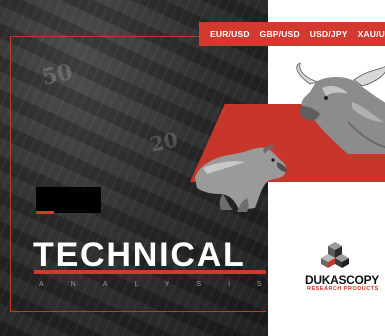  What do you see at coordinates (371, 34) in the screenshot?
I see `tab-xau: XAU/U` at bounding box center [371, 34].